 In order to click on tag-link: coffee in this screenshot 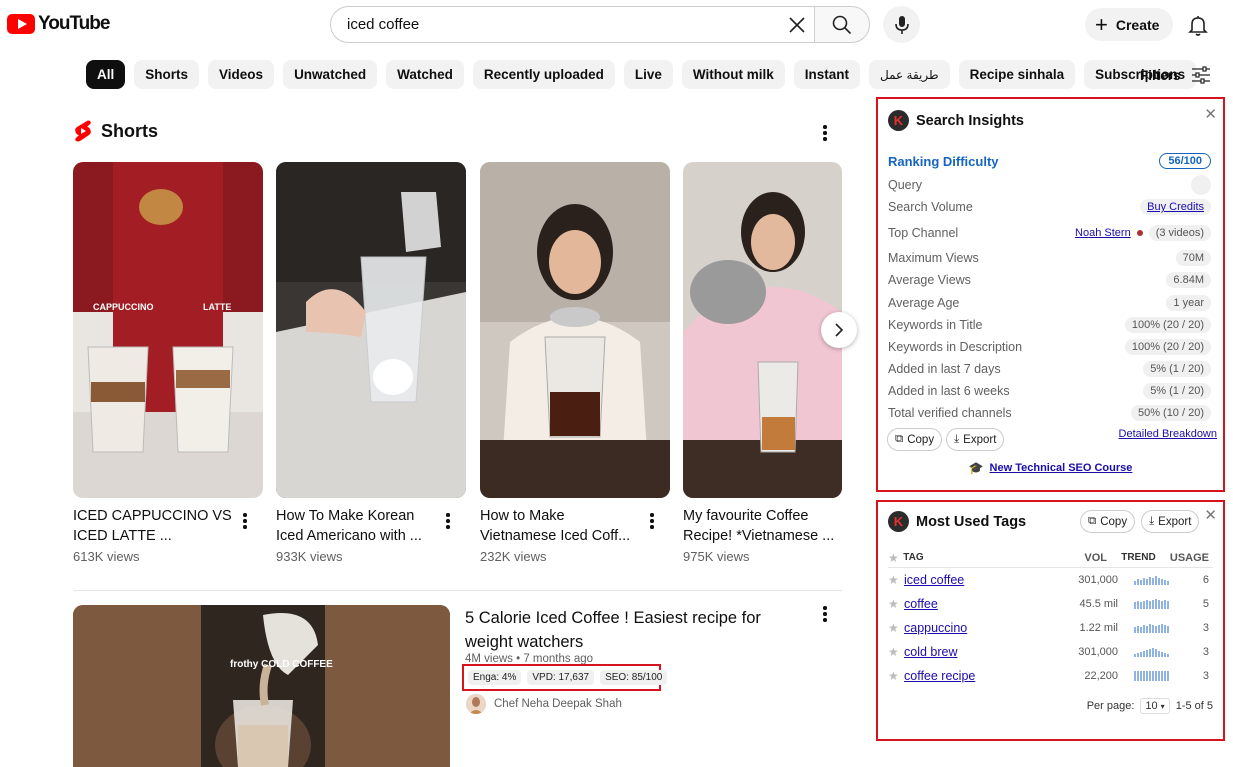, I will do `click(921, 604)`.